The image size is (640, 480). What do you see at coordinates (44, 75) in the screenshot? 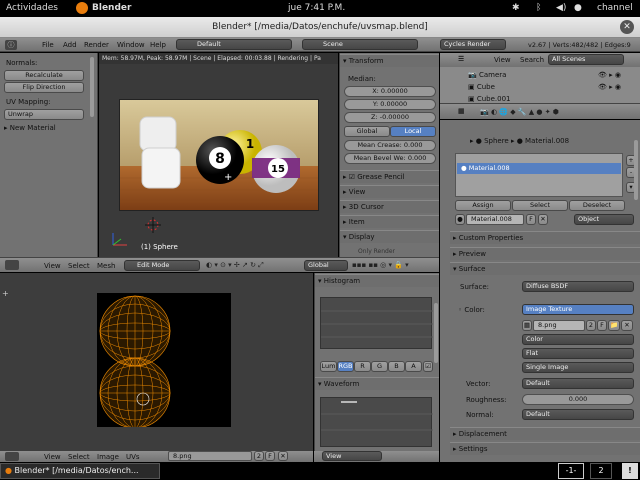
I see `recalculate-button: Recalculate` at bounding box center [44, 75].